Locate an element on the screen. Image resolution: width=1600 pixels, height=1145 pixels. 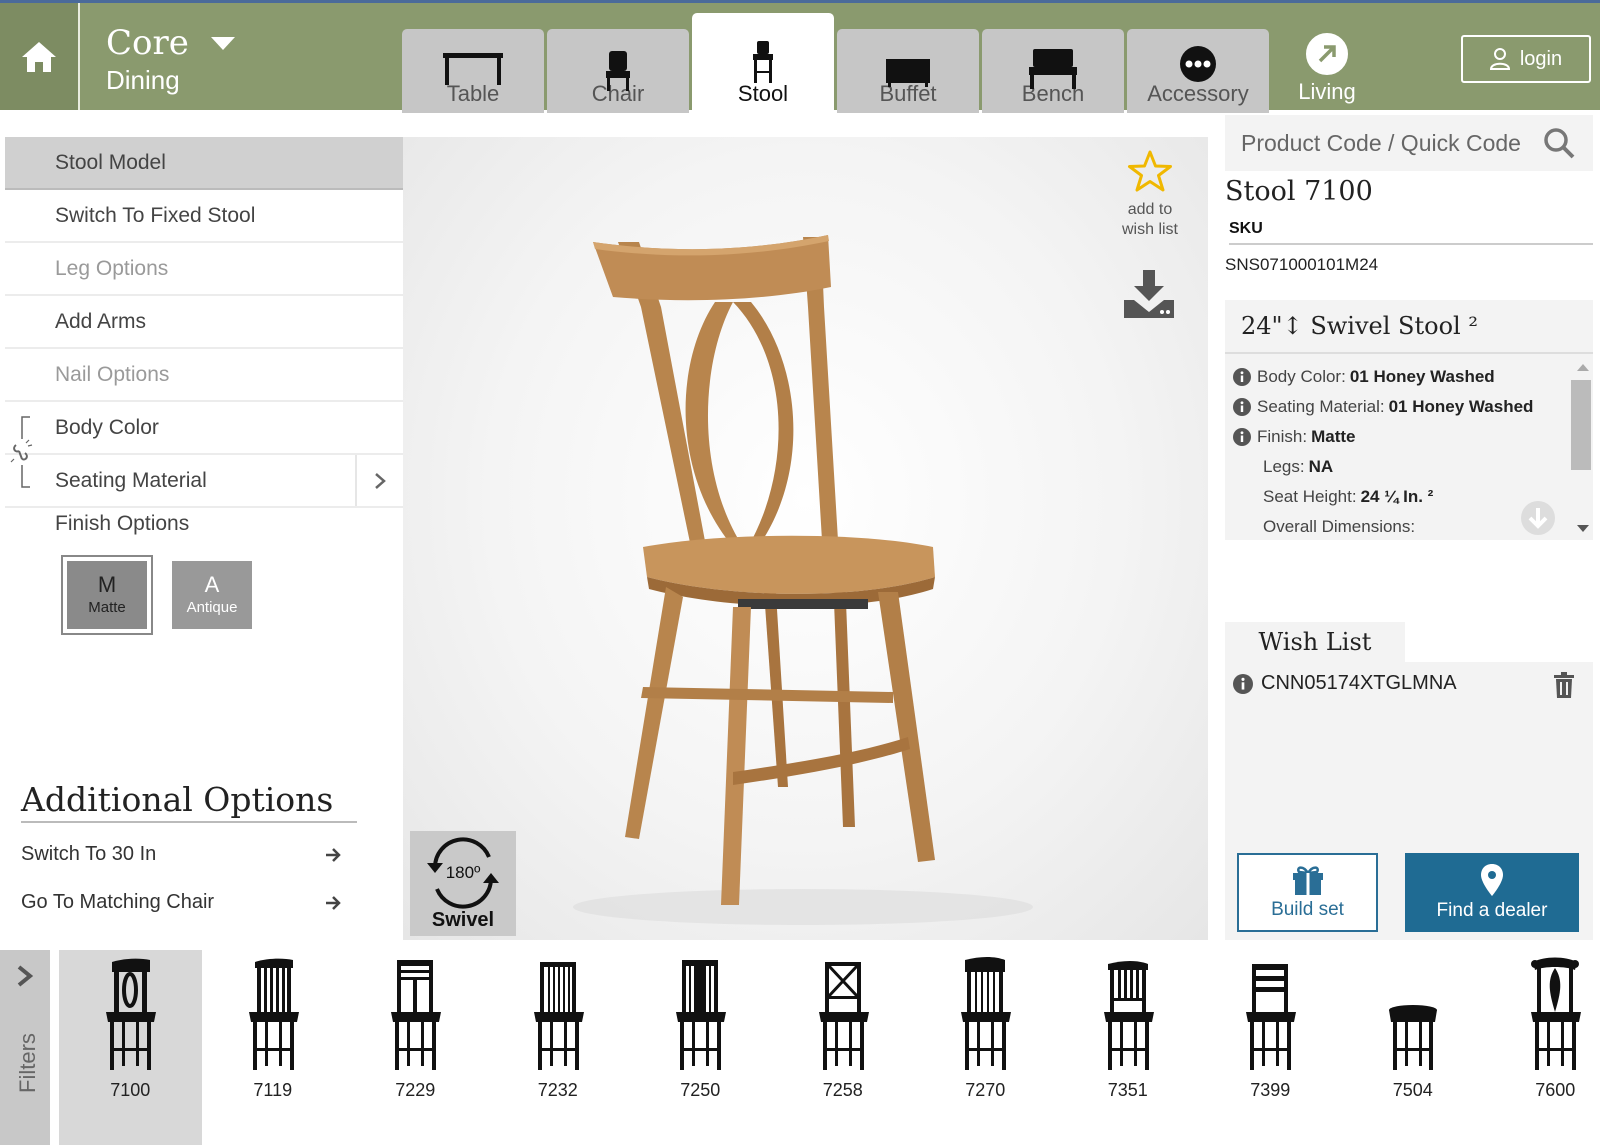
model-thumb-7229: 7229 is located at coordinates (415, 1047).